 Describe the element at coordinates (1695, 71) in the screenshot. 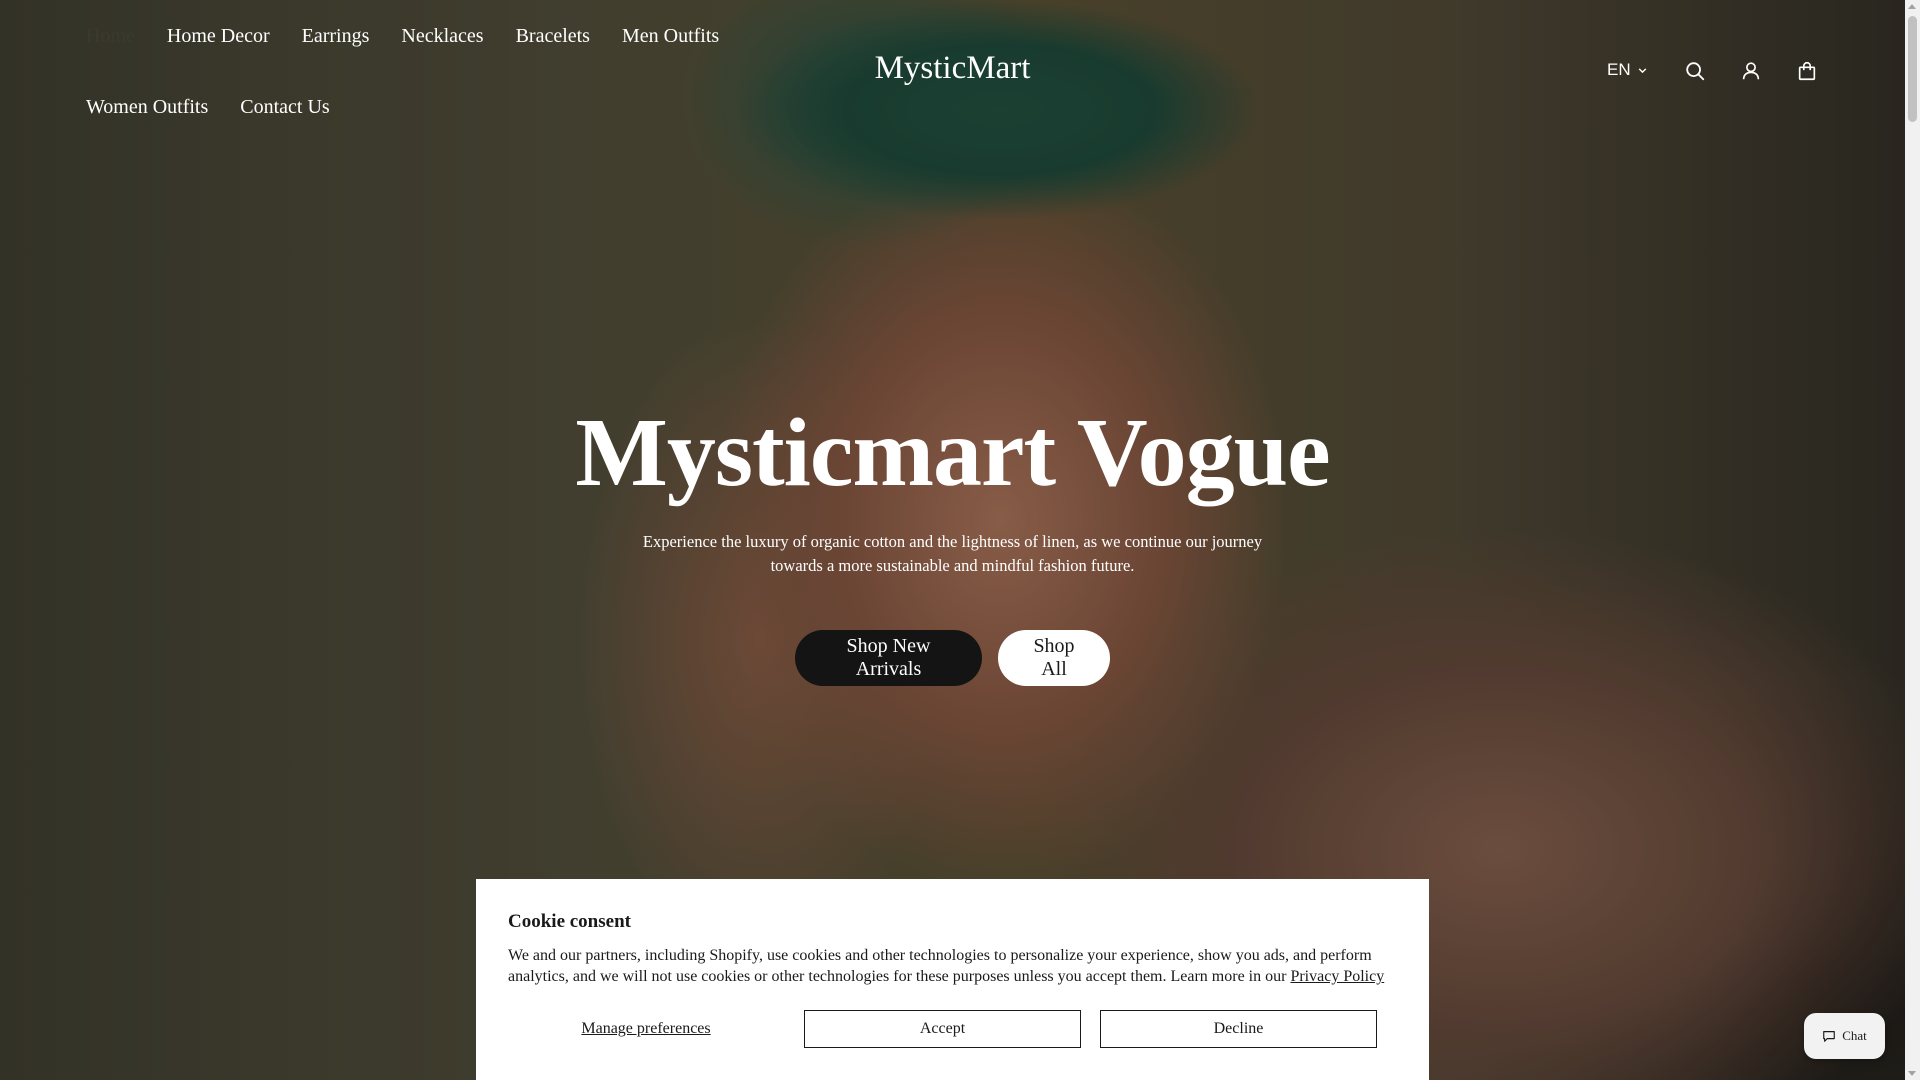

I see `search-icon` at that location.